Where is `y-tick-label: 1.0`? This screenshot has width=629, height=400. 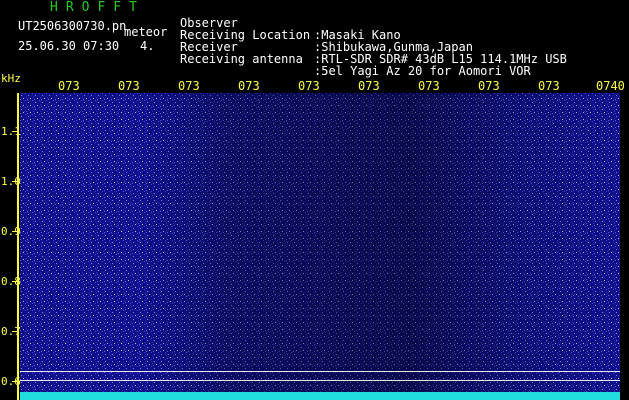 y-tick-label: 1.0 is located at coordinates (11, 181).